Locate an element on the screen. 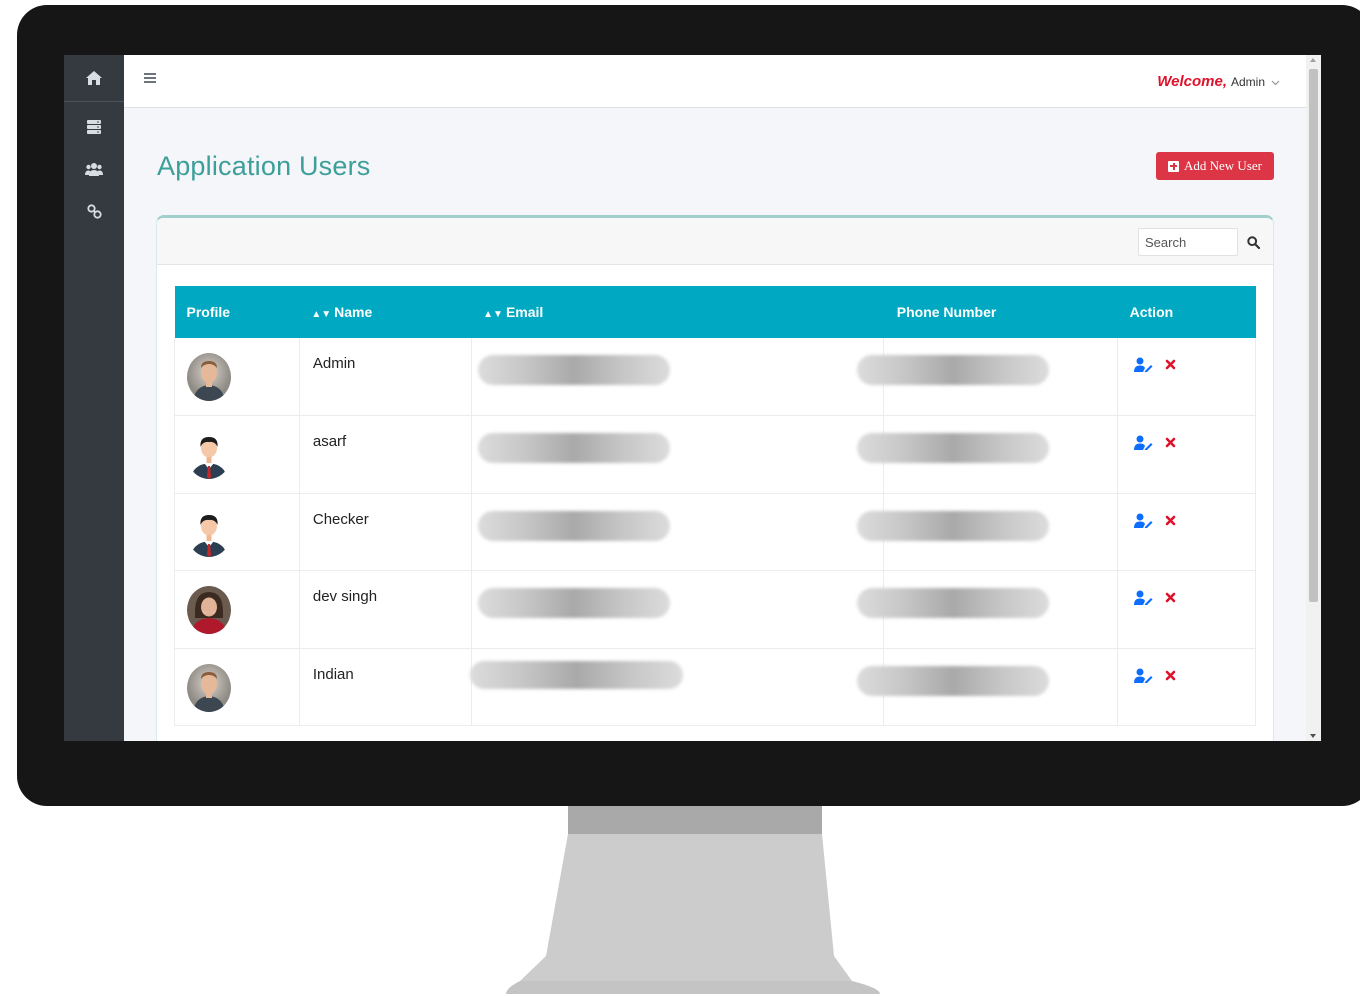  page-title: Application Users is located at coordinates (264, 166).